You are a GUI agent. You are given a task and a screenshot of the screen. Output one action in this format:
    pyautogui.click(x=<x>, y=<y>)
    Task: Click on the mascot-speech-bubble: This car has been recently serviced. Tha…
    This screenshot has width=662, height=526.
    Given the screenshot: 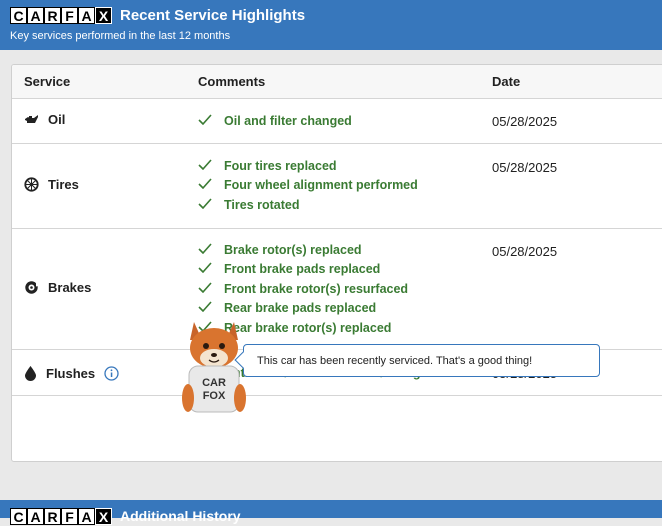 What is the action you would take?
    pyautogui.click(x=421, y=360)
    